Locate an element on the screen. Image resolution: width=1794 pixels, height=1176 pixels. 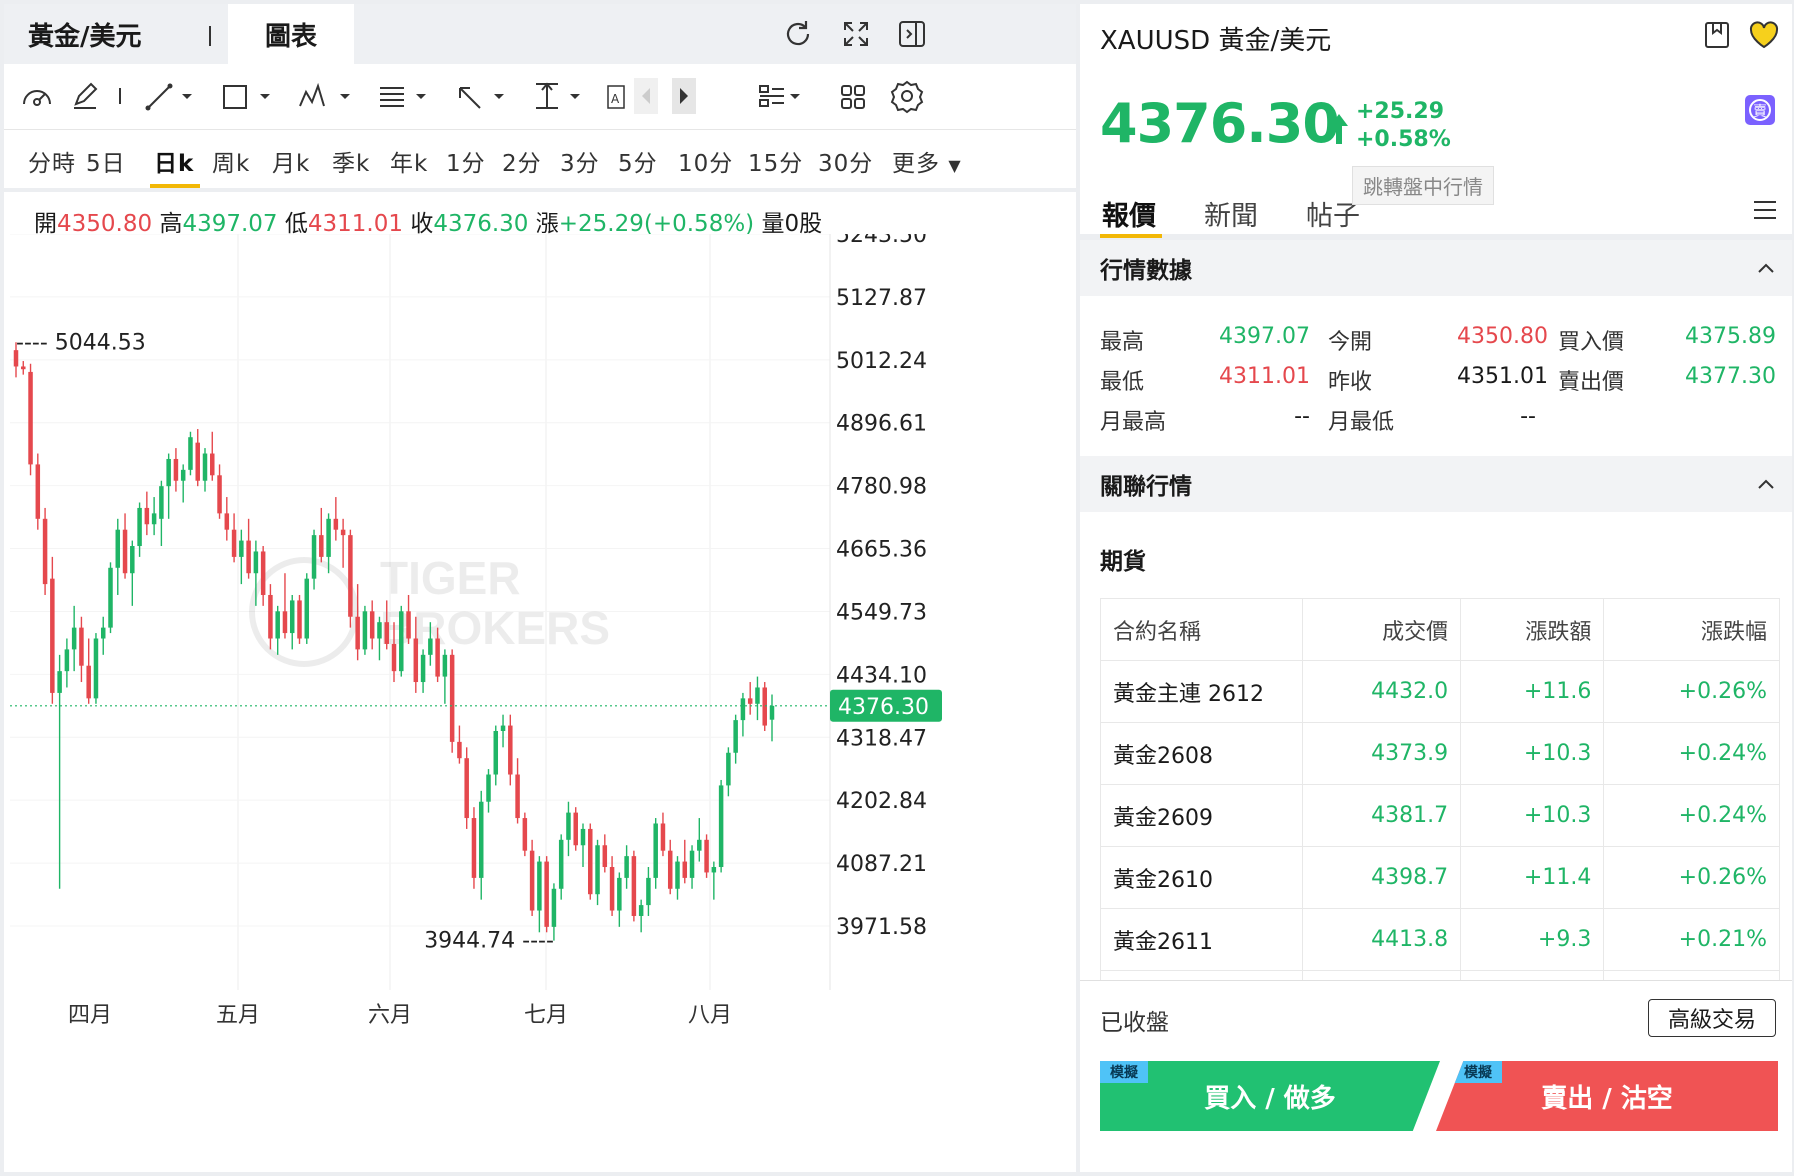
open-value: 4350.80 is located at coordinates (1502, 336).